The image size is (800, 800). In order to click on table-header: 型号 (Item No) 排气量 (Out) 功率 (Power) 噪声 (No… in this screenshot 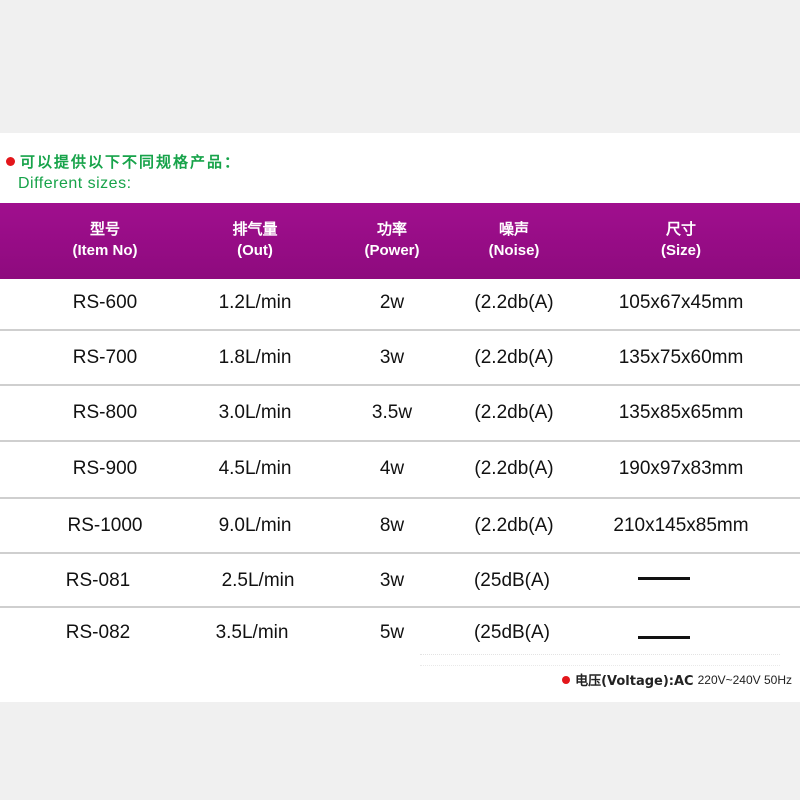, I will do `click(400, 241)`.